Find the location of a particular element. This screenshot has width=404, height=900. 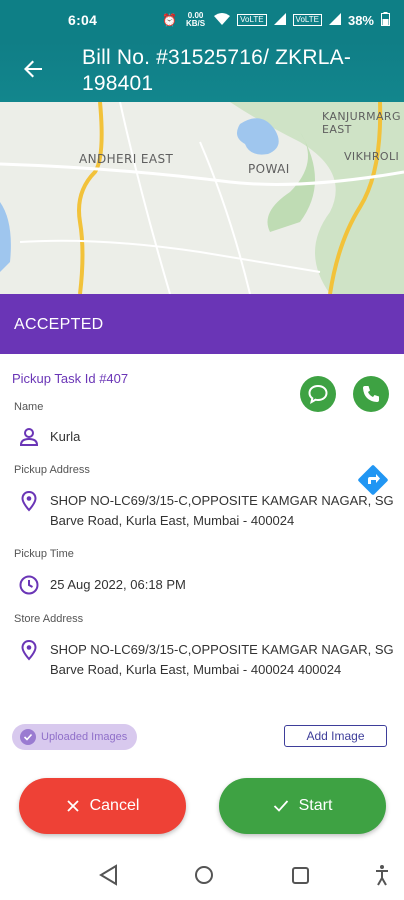

wifi-icon is located at coordinates (222, 20).